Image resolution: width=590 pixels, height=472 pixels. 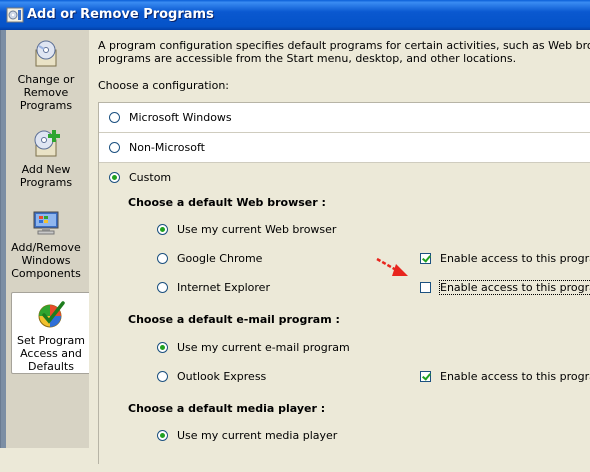 What do you see at coordinates (220, 258) in the screenshot?
I see `browser-option-label: Google Chrome` at bounding box center [220, 258].